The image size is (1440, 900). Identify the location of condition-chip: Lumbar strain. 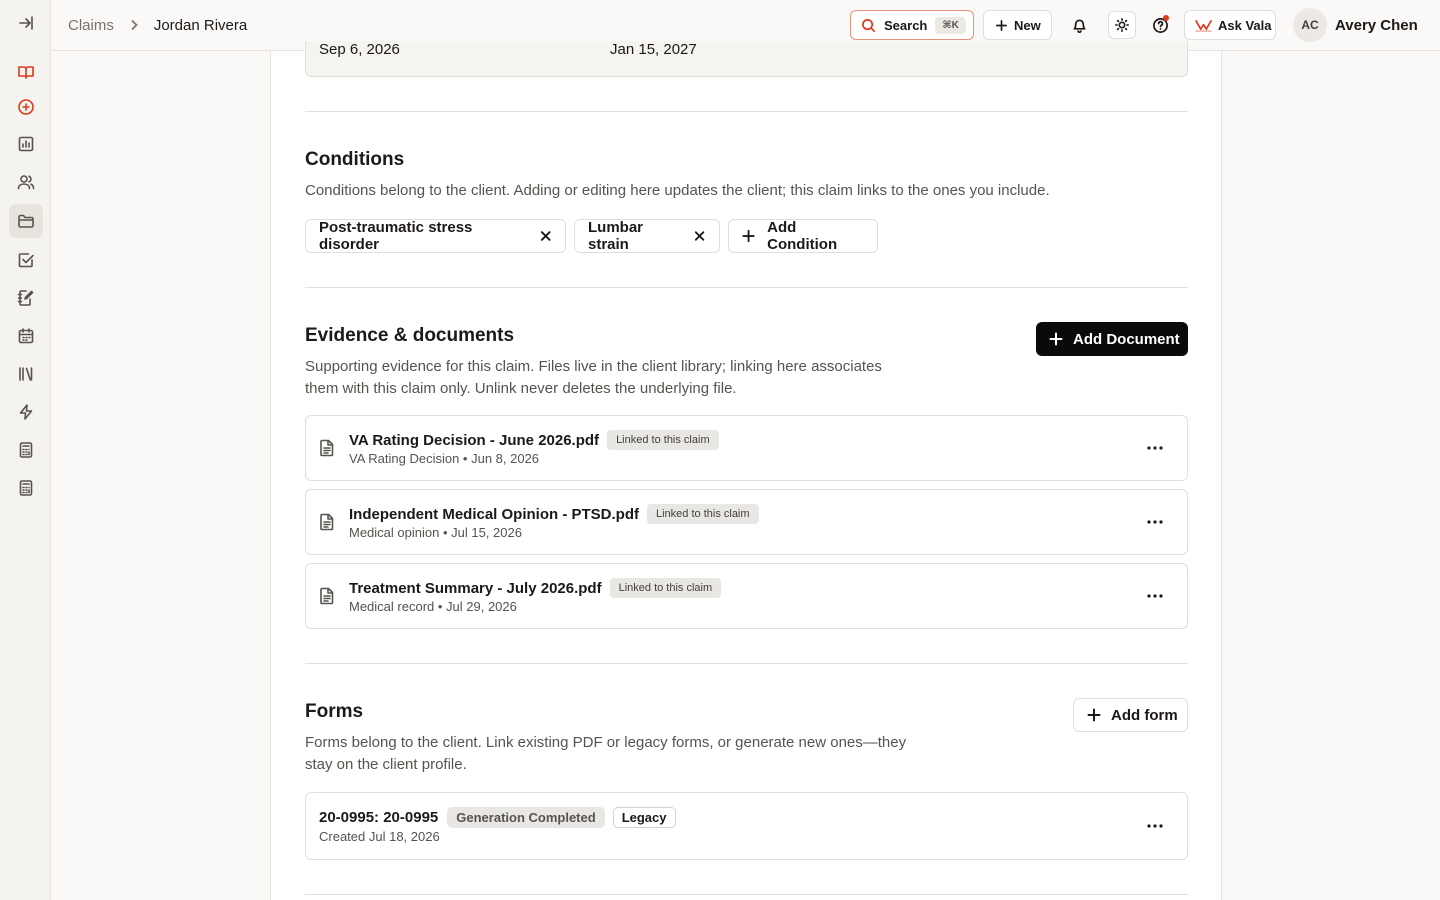
(647, 236).